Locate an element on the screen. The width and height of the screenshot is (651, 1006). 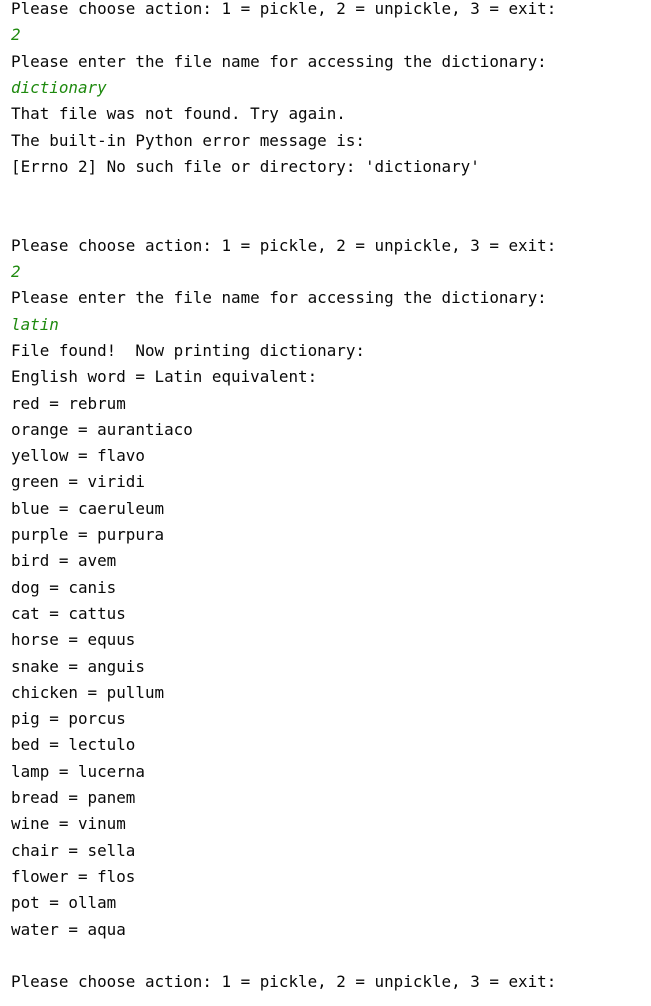
output-line: chicken = pullum is located at coordinates (88, 692).